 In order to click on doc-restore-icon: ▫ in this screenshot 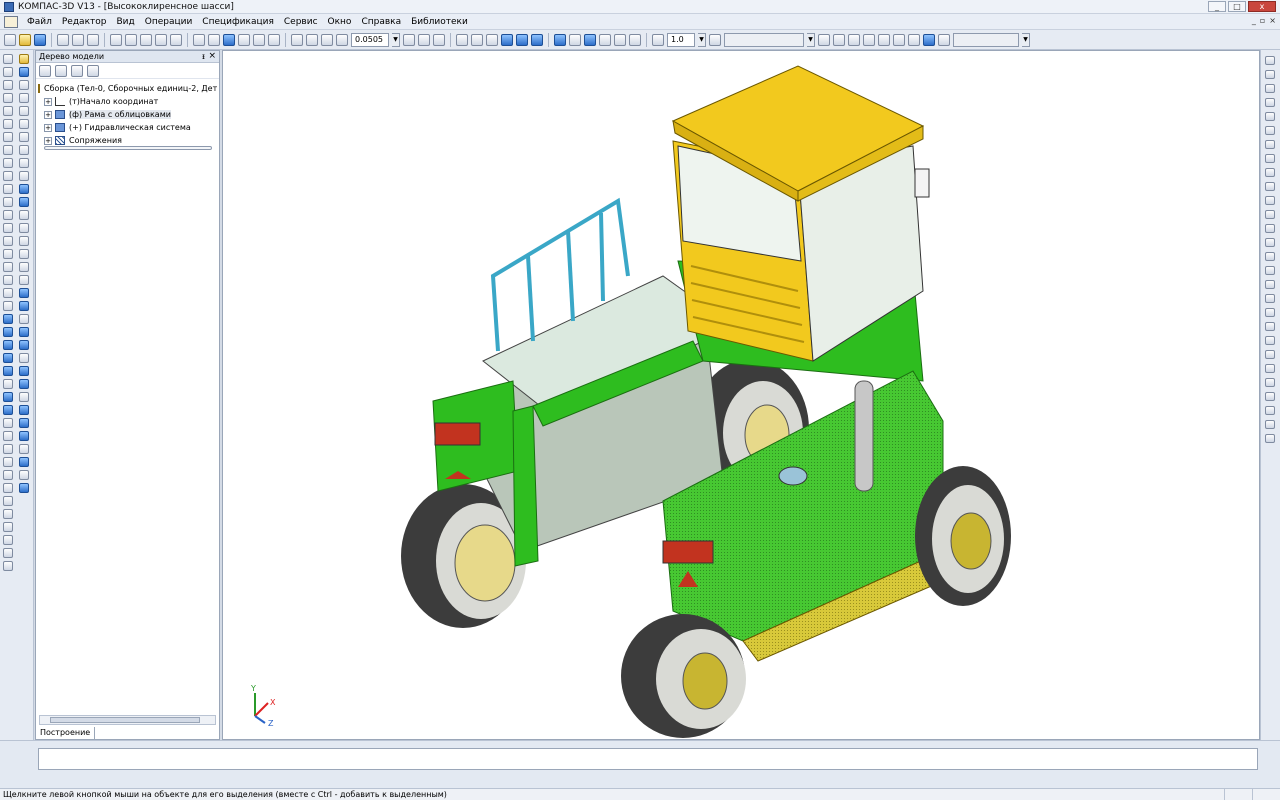, I will do `click(1262, 20)`.